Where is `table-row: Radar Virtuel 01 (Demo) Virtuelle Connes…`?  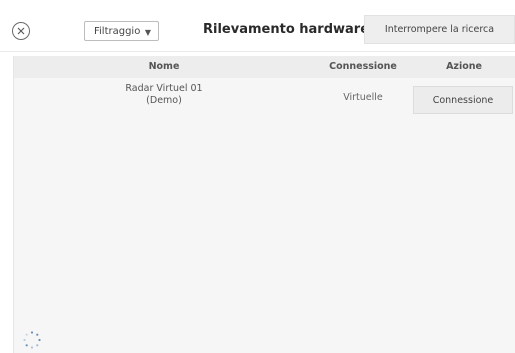
table-row: Radar Virtuel 01 (Demo) Virtuelle Connes… is located at coordinates (264, 98).